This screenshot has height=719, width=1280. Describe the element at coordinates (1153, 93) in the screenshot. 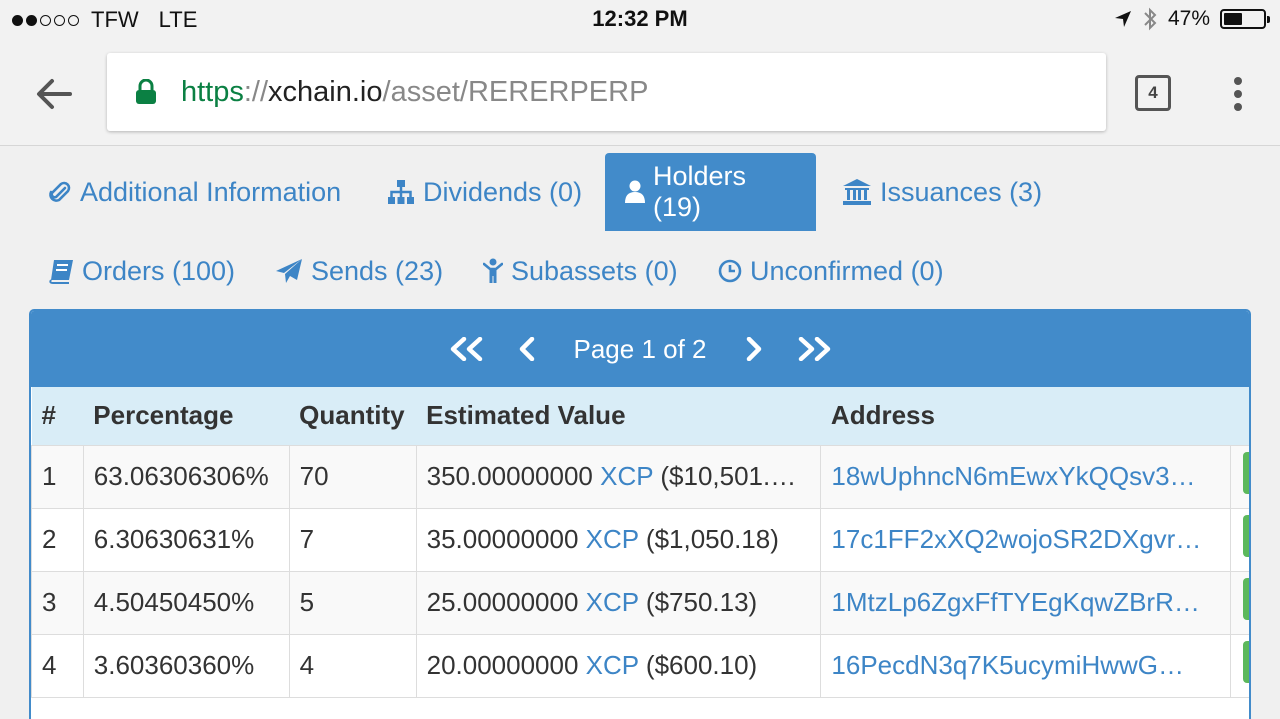

I see `tab-switcher-button: 4` at that location.